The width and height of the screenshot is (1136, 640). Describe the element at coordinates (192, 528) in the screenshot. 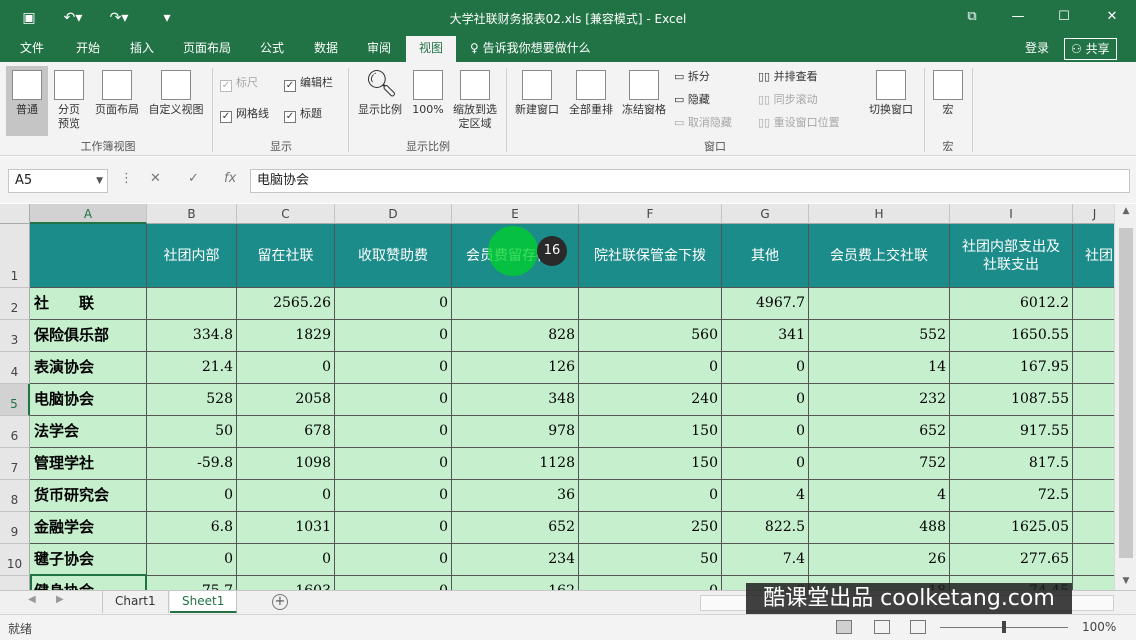

I see `cell-b9: 6.8` at that location.